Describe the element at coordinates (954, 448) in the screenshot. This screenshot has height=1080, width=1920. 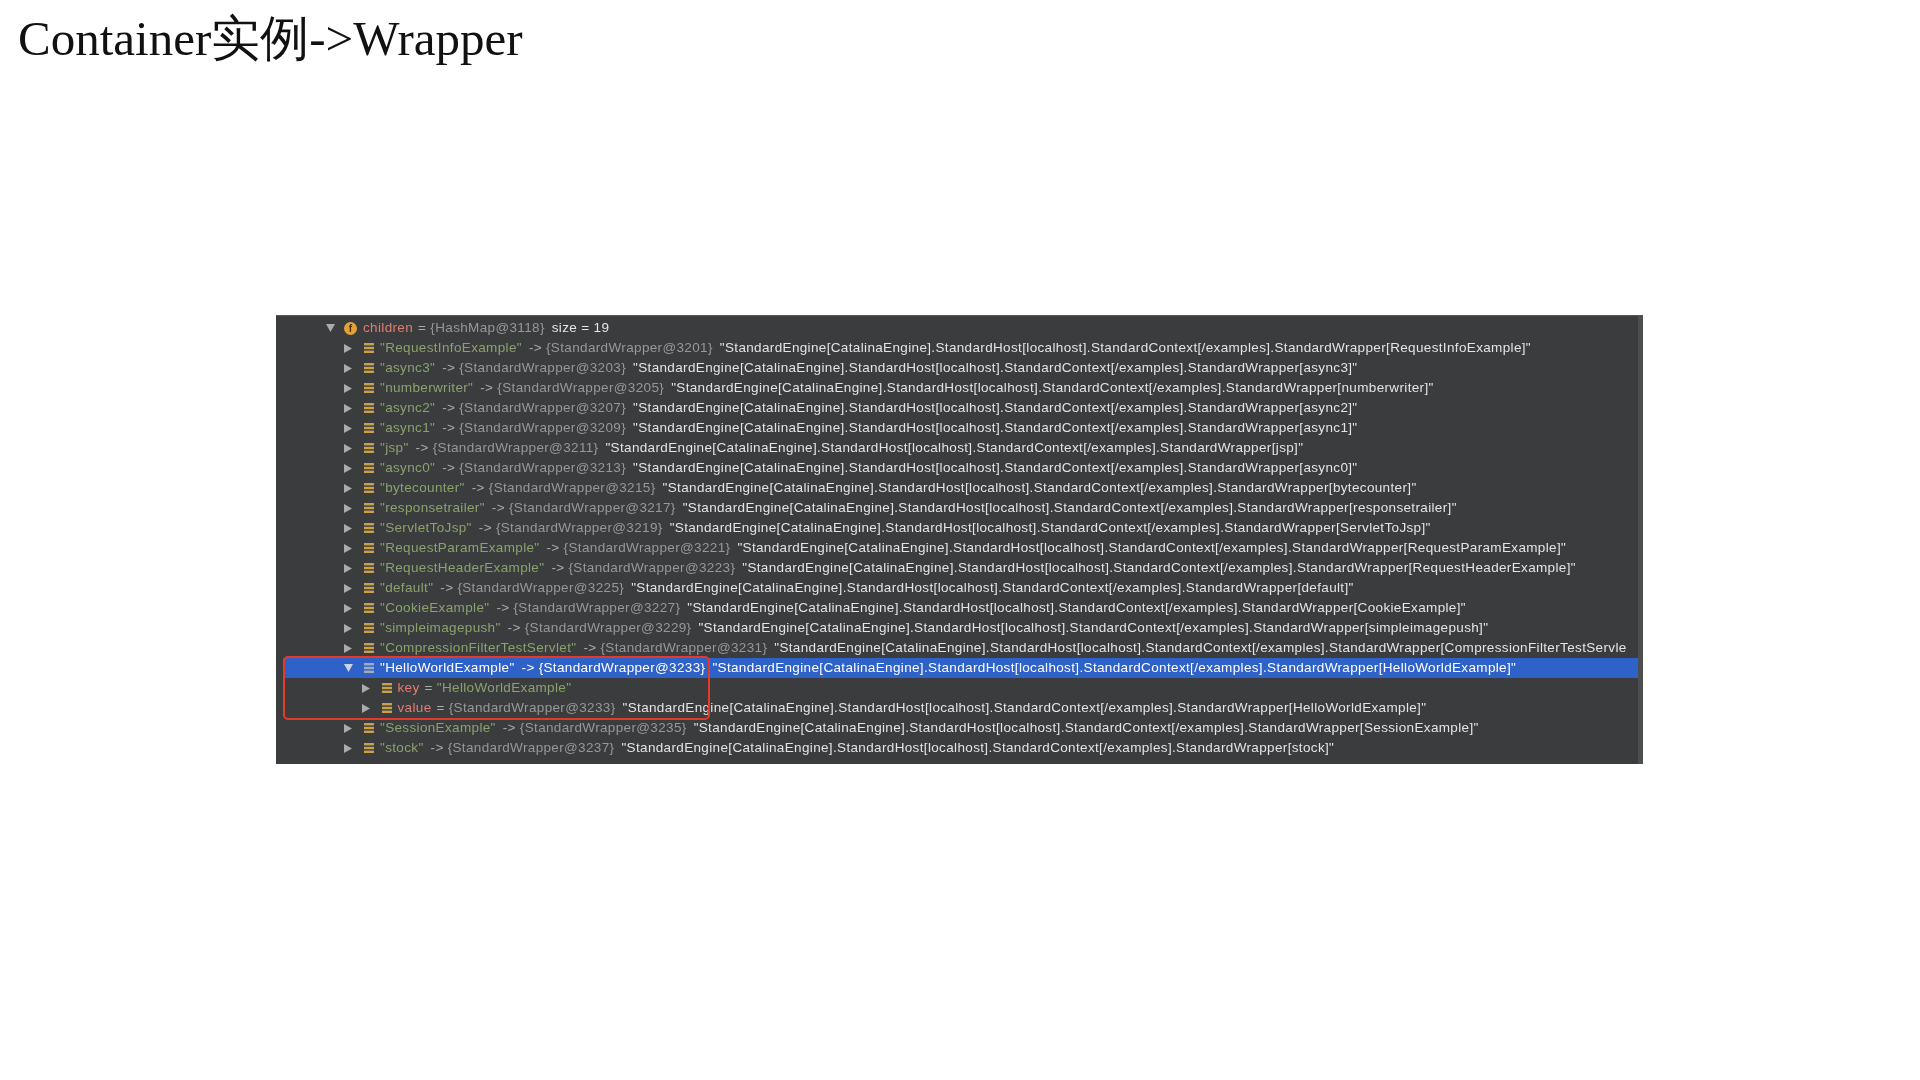
I see `value-text: "StandardEngine[CatalinaEngine].StandardHost[localhost].StandardContext[/examples].StandardWrapper[jsp]"` at that location.